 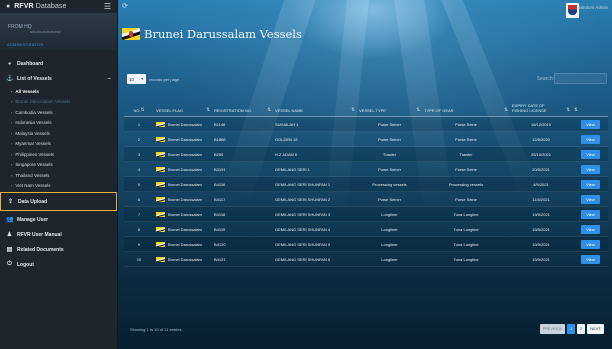 What do you see at coordinates (303, 214) in the screenshot?
I see `cell-name-text: GEMILANG SERI SHUNFAN 3` at bounding box center [303, 214].